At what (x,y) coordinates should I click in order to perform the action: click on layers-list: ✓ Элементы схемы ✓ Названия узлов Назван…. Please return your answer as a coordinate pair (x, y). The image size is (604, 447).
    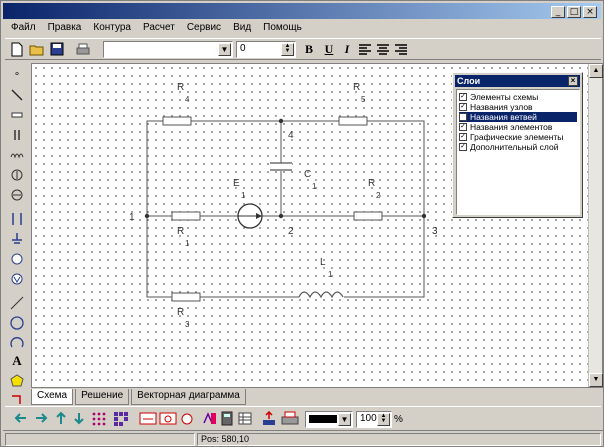
    Looking at the image, I should click on (518, 152).